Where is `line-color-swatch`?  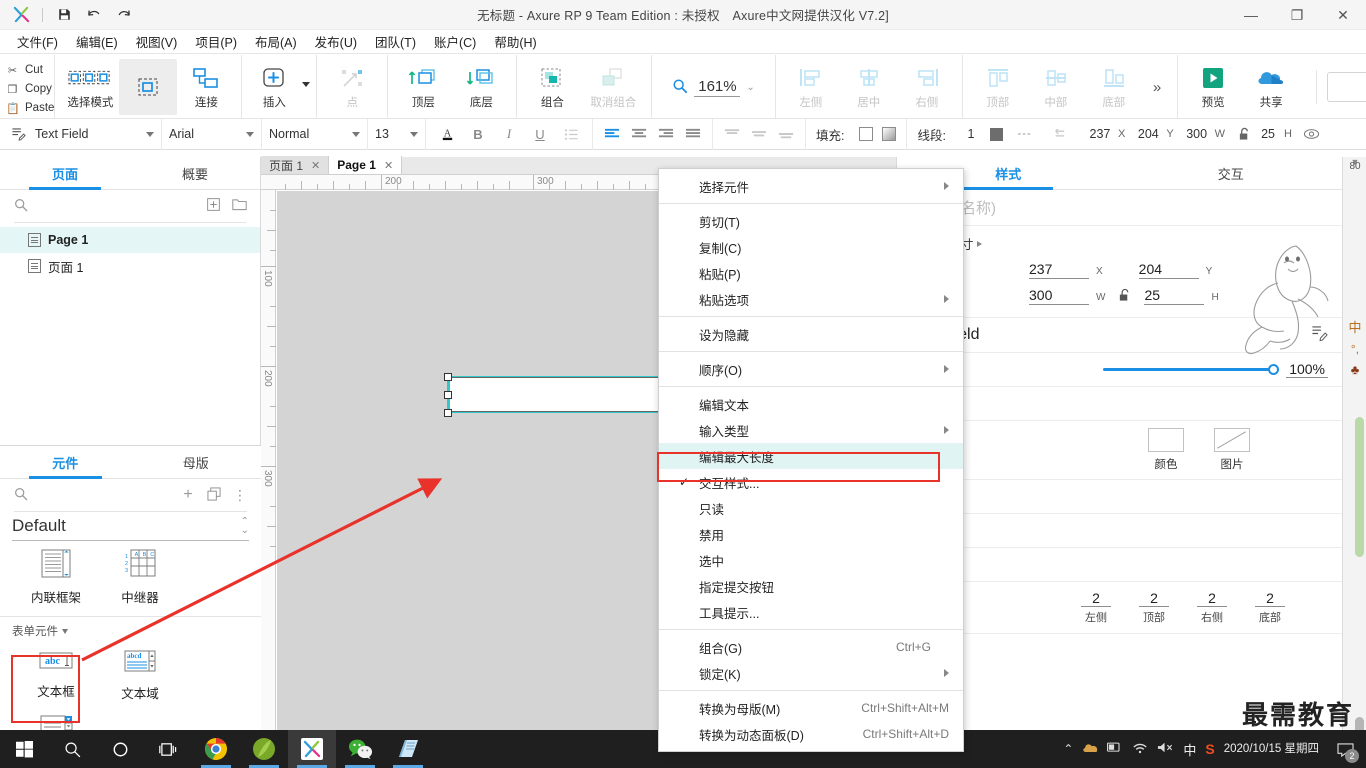
line-color-swatch is located at coordinates (996, 134).